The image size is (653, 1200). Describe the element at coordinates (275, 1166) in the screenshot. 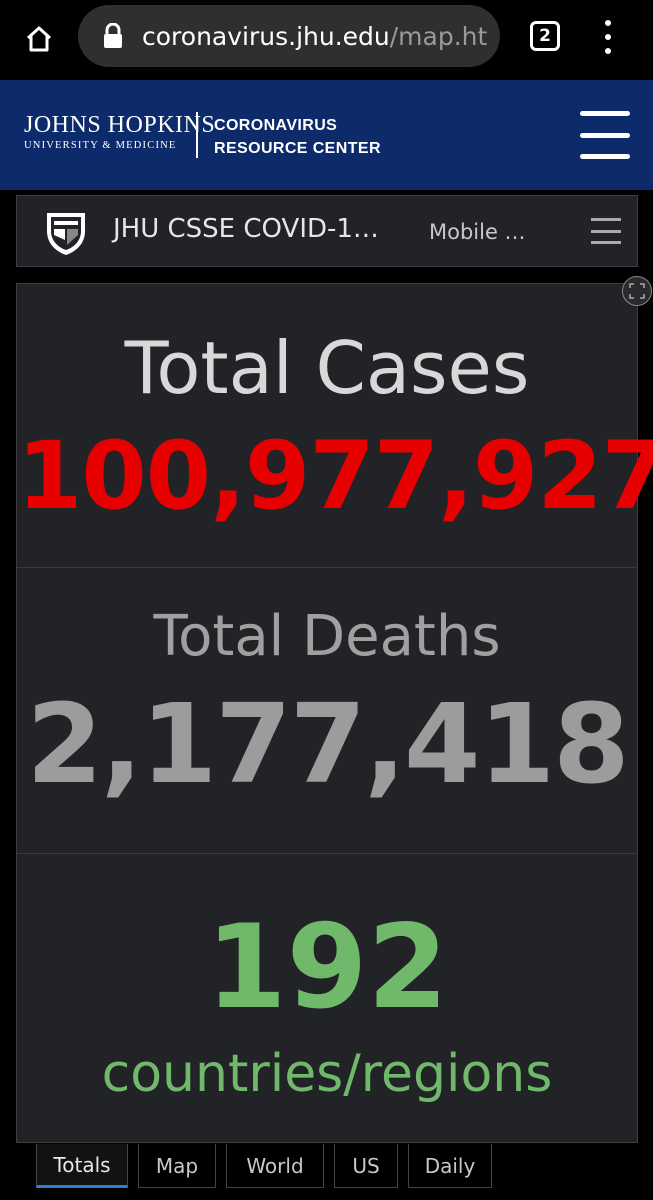

I see `tab-world: World` at that location.